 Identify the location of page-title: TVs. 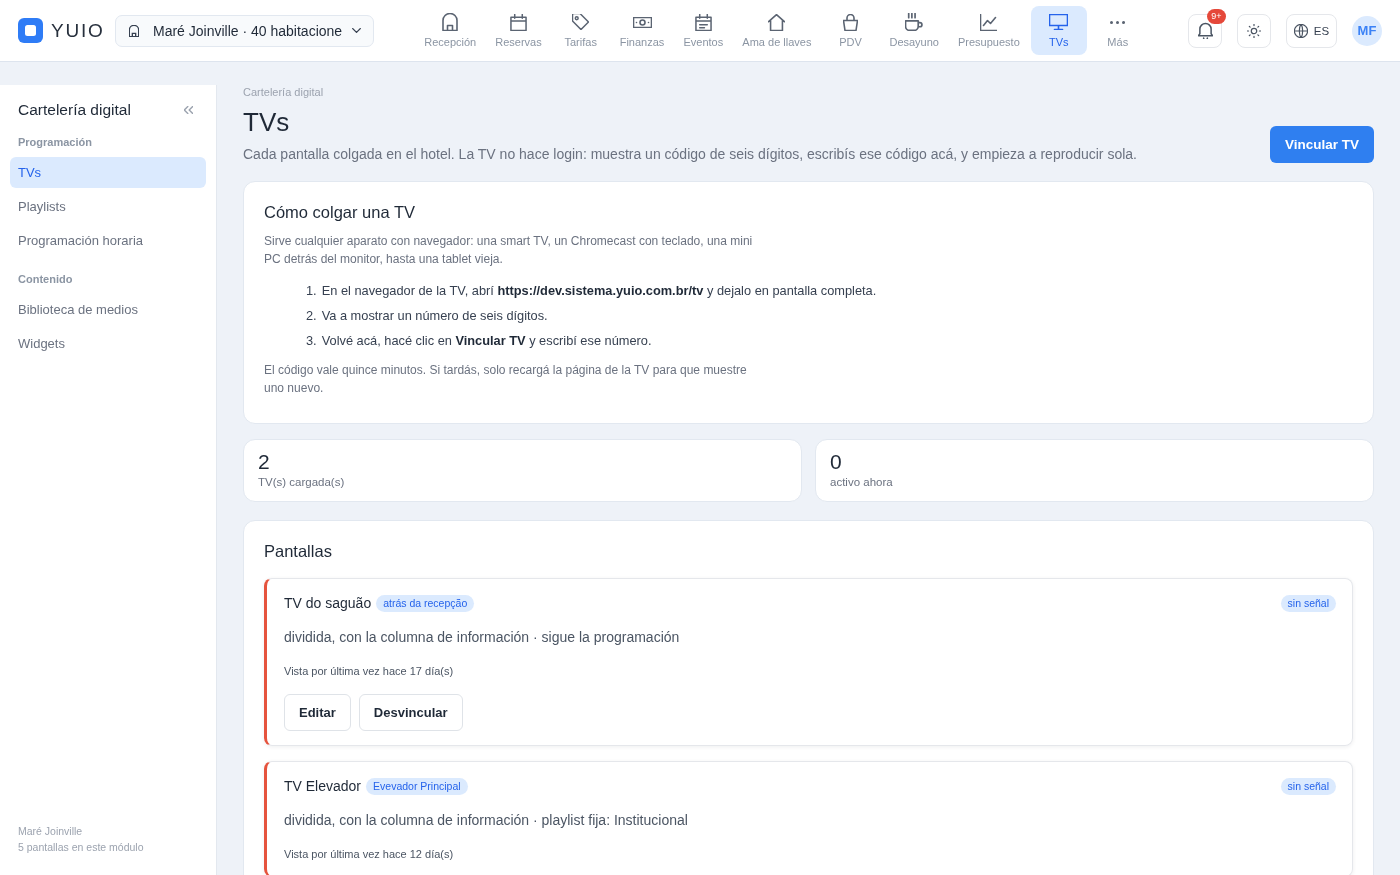
(267, 122).